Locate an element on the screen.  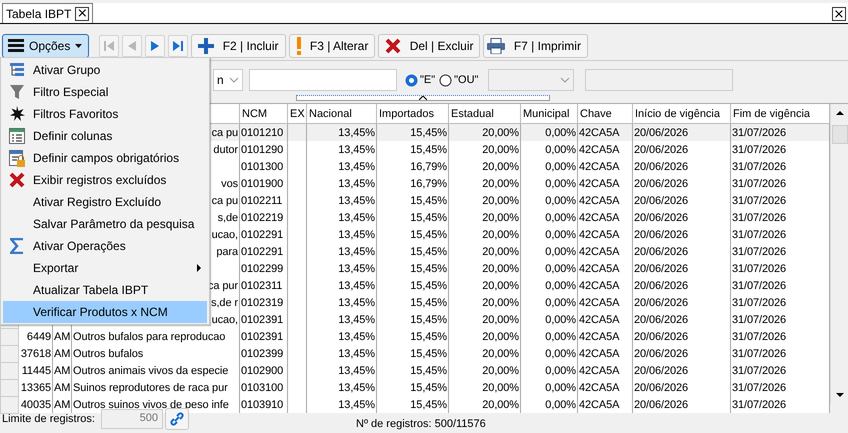
search-field is located at coordinates (323, 80).